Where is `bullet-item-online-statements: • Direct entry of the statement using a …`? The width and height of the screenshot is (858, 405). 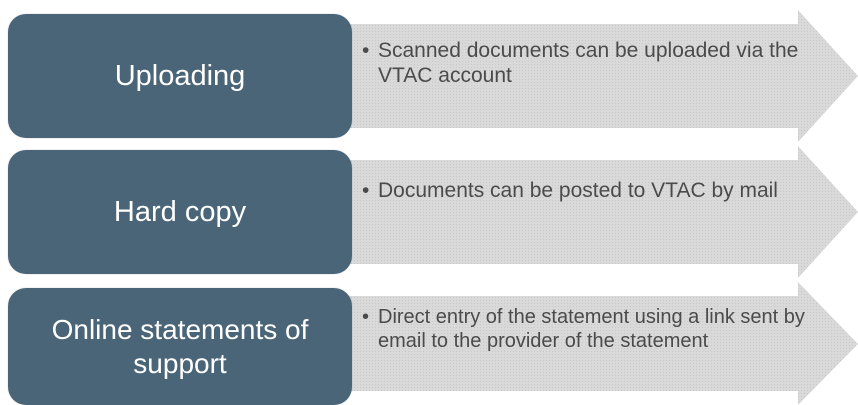
bullet-item-online-statements: • Direct entry of the statement using a … is located at coordinates (597, 329).